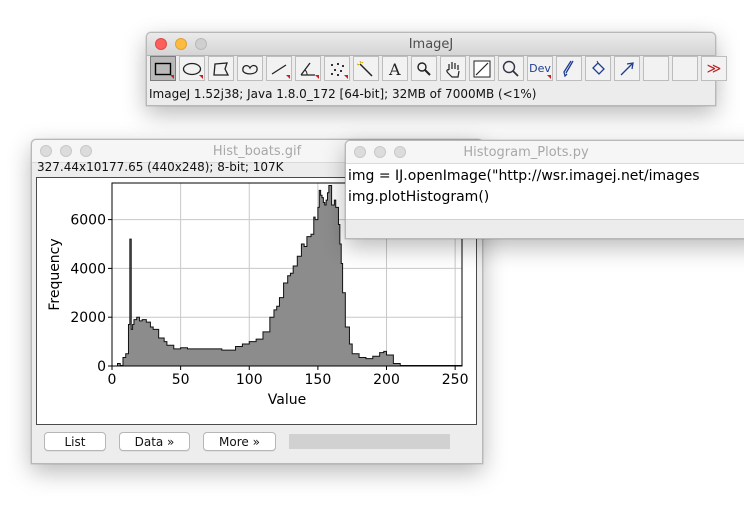 This screenshot has height=529, width=744. I want to click on y-tick-label: 2000, so click(88, 318).